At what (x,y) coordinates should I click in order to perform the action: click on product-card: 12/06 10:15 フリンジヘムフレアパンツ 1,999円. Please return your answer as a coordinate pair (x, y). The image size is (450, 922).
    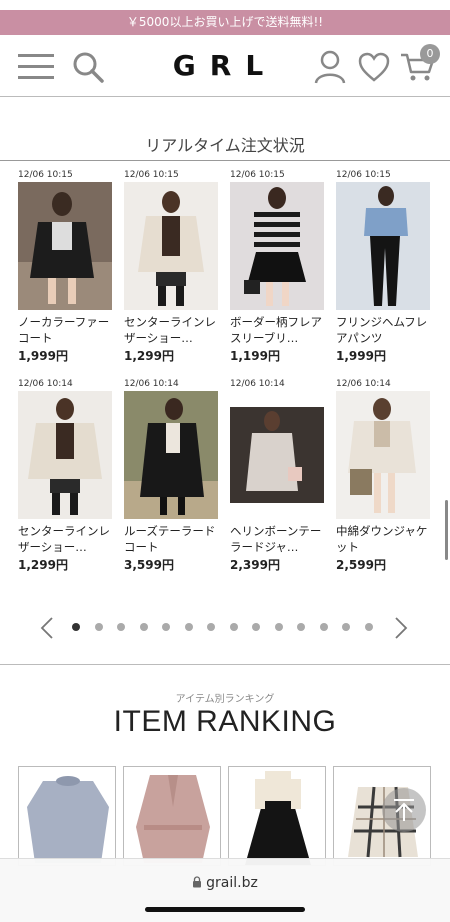
    Looking at the image, I should click on (384, 266).